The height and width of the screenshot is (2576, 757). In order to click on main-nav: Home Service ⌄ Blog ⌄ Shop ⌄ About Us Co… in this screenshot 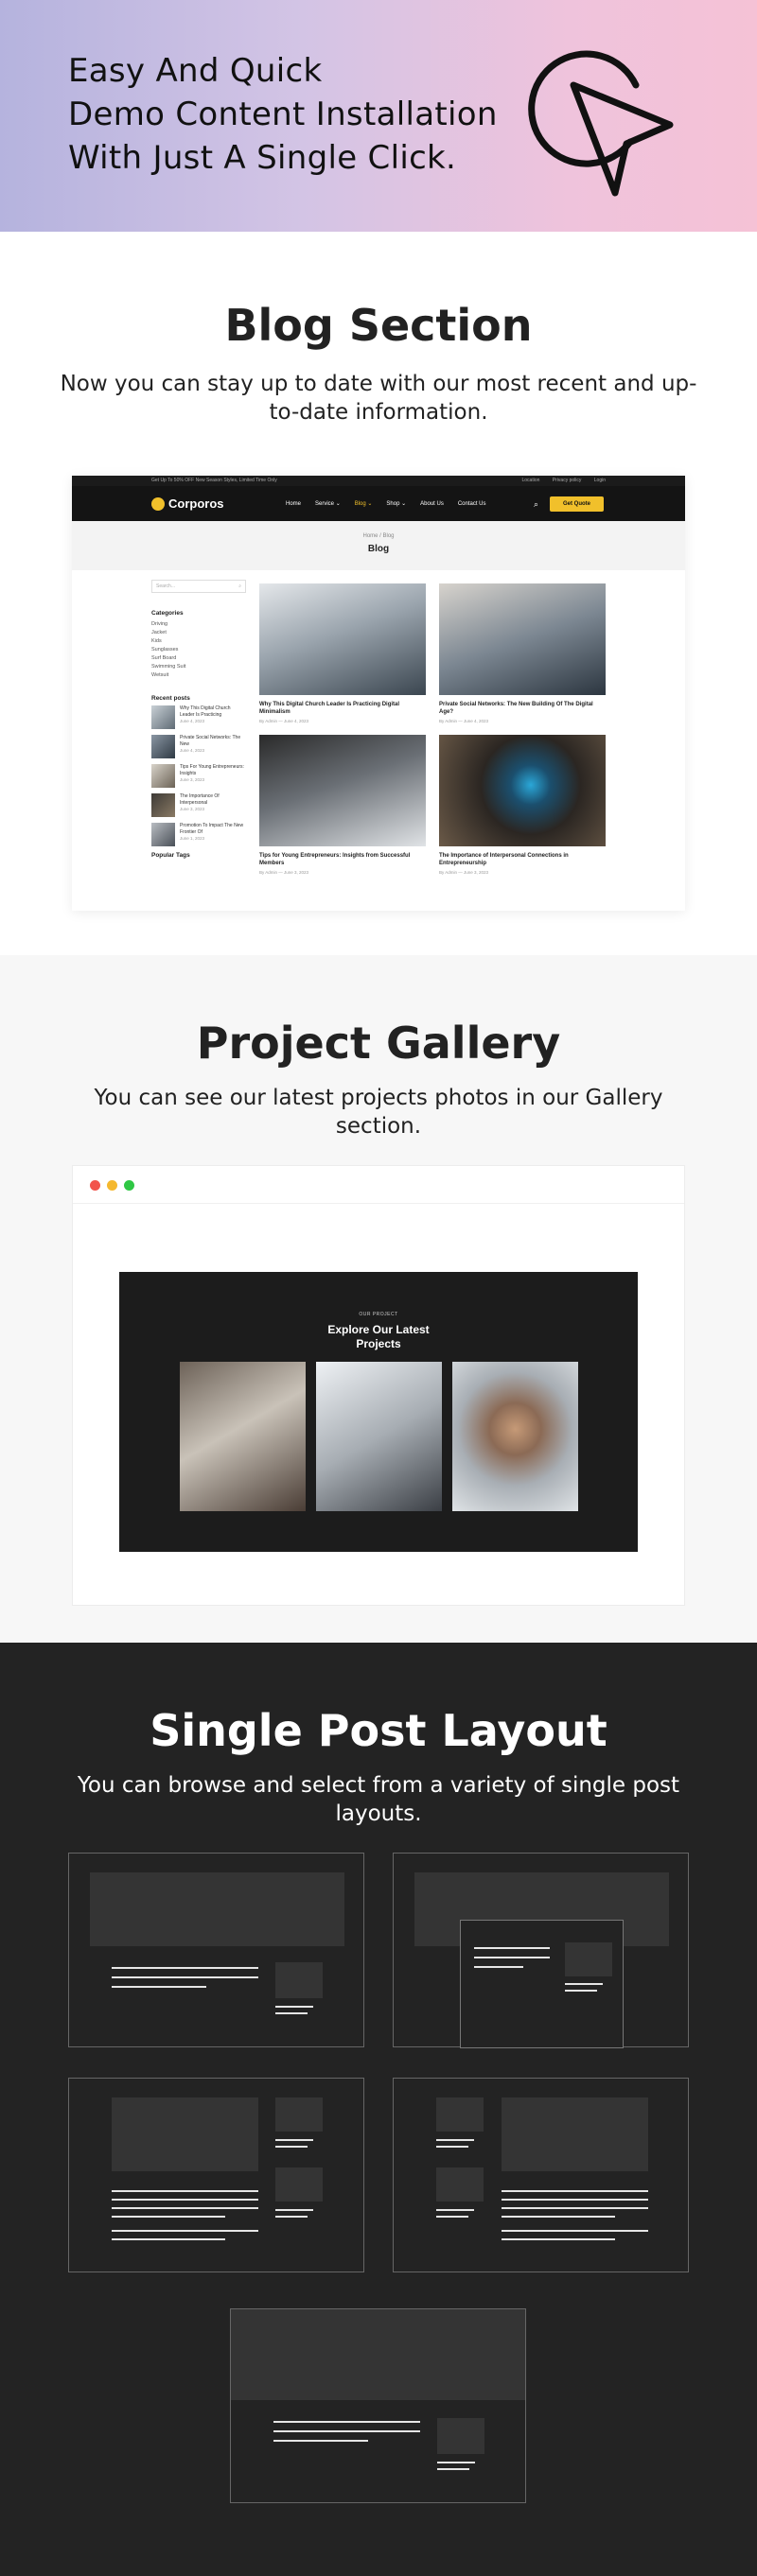, I will do `click(393, 503)`.